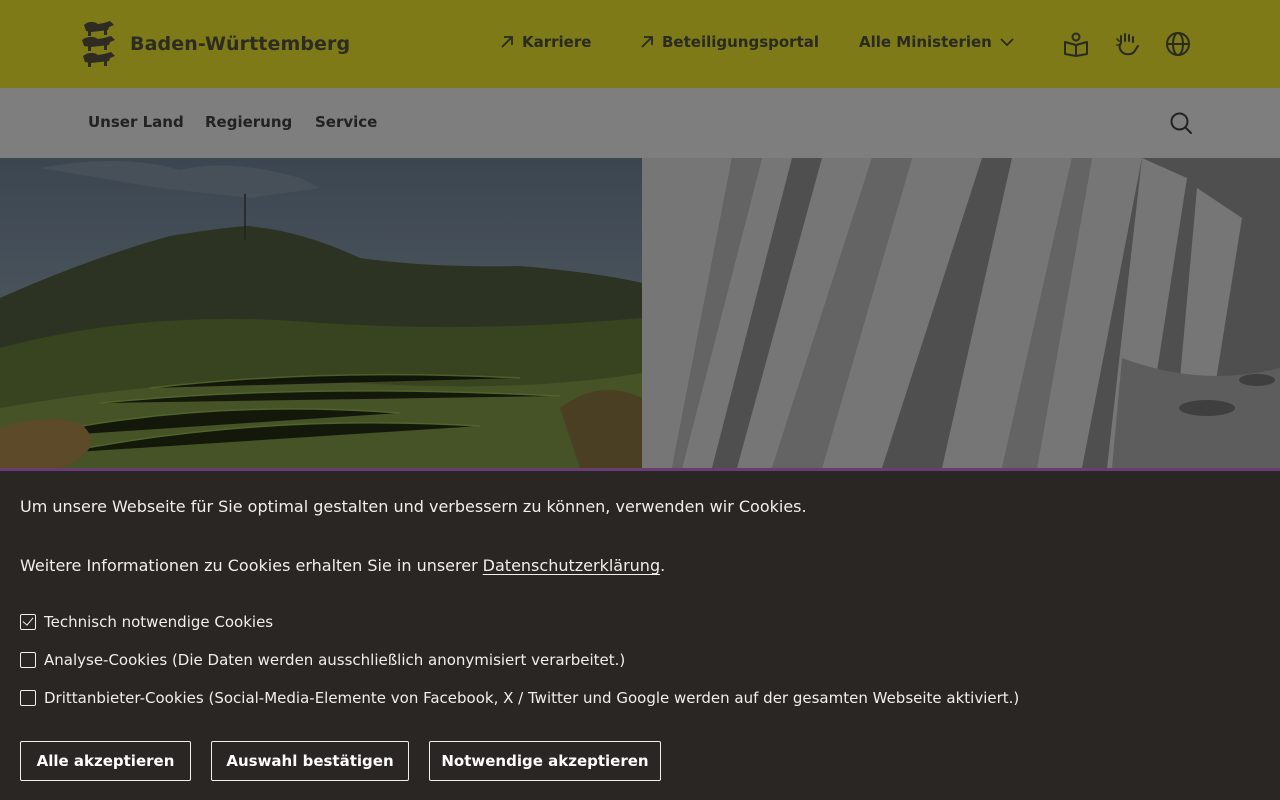  I want to click on accept-all-button: Alle akzeptieren, so click(105, 761).